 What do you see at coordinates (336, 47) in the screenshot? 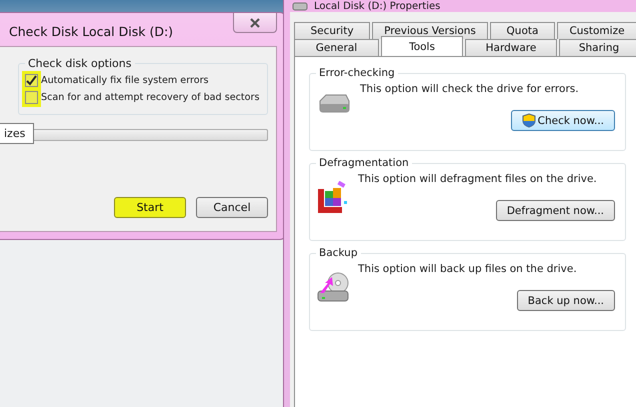
I see `tab: General` at bounding box center [336, 47].